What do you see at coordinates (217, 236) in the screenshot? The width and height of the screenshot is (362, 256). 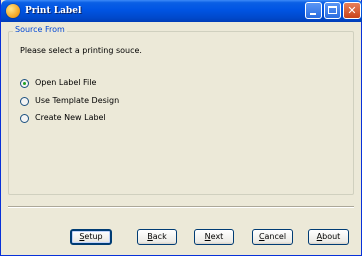 I see `next-label: ext` at bounding box center [217, 236].